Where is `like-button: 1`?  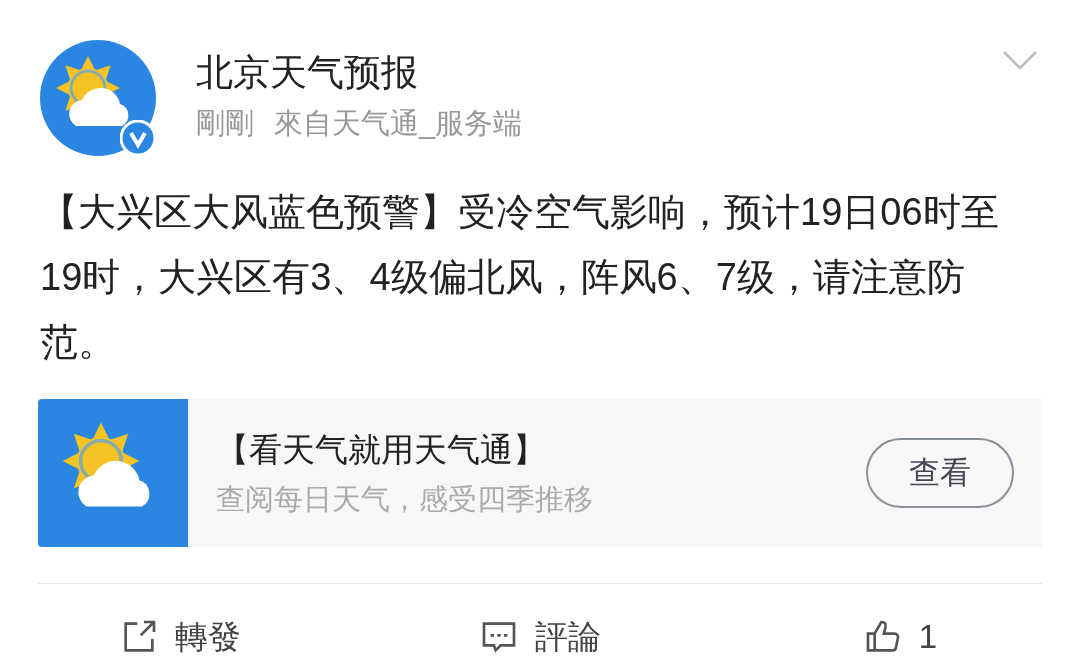 like-button: 1 is located at coordinates (900, 637).